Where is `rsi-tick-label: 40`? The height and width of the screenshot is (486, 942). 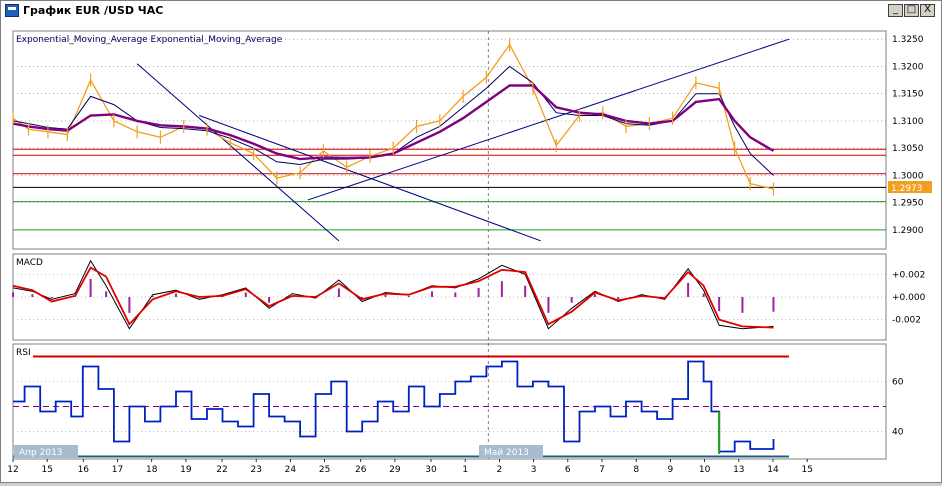
rsi-tick-label: 40 is located at coordinates (898, 433).